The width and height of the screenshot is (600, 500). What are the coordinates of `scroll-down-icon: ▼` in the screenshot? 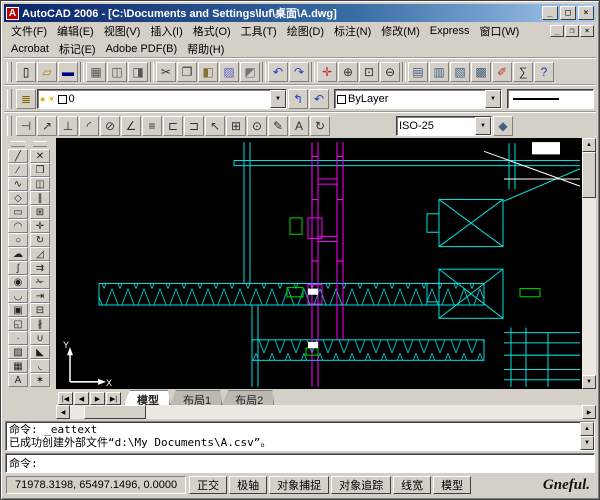 It's located at (589, 382).